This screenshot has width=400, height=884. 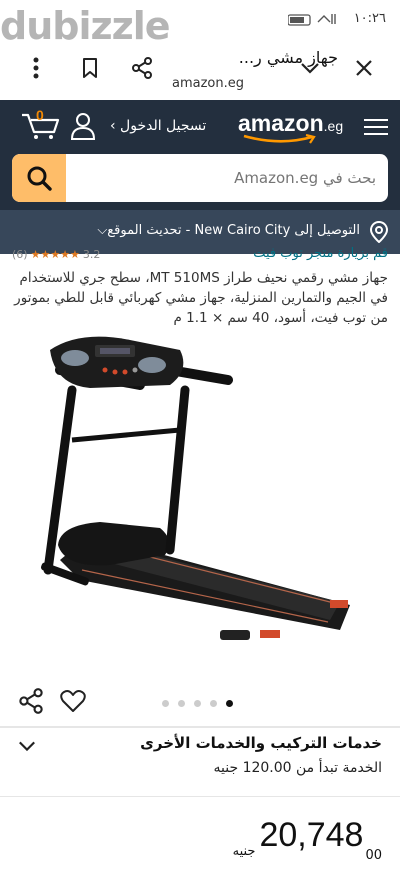 I want to click on signal-wifi-icon, so click(x=311, y=20).